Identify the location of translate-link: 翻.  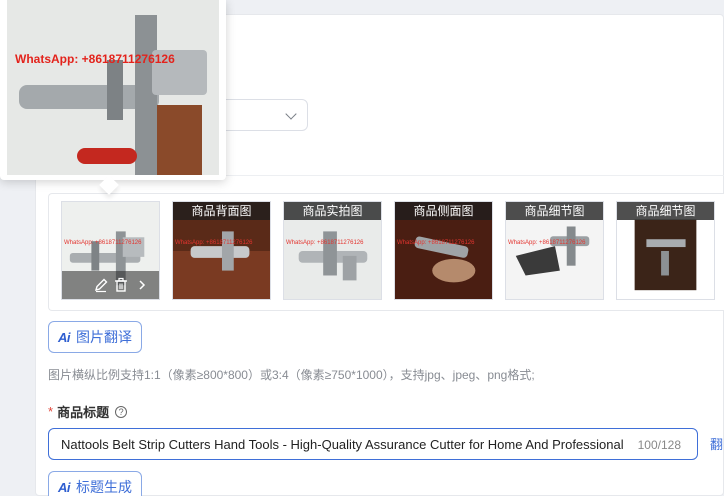
(716, 443).